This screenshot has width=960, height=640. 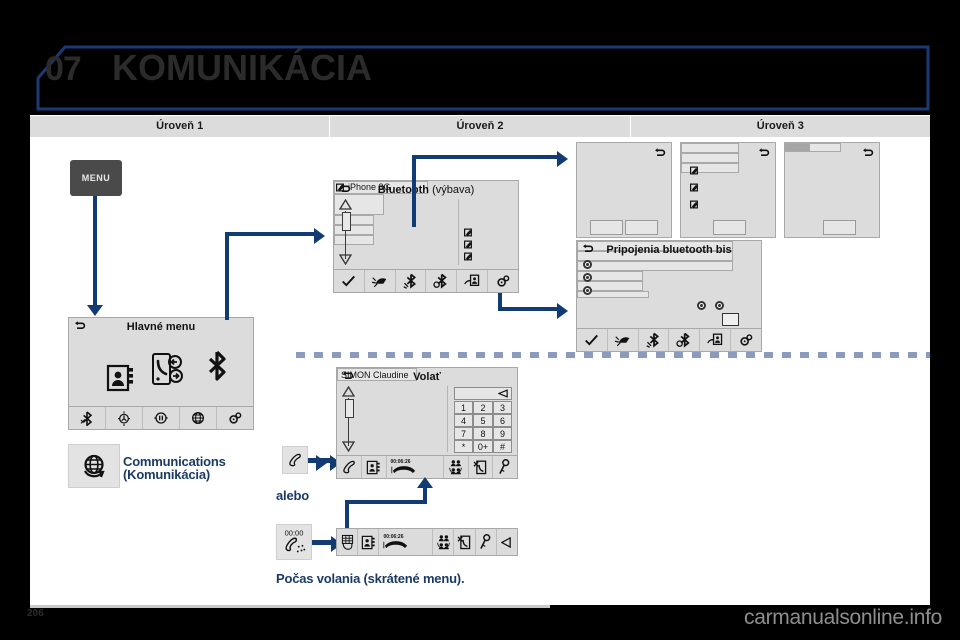 I want to click on arrow-menu-to-mainmenu-head, so click(x=95, y=310).